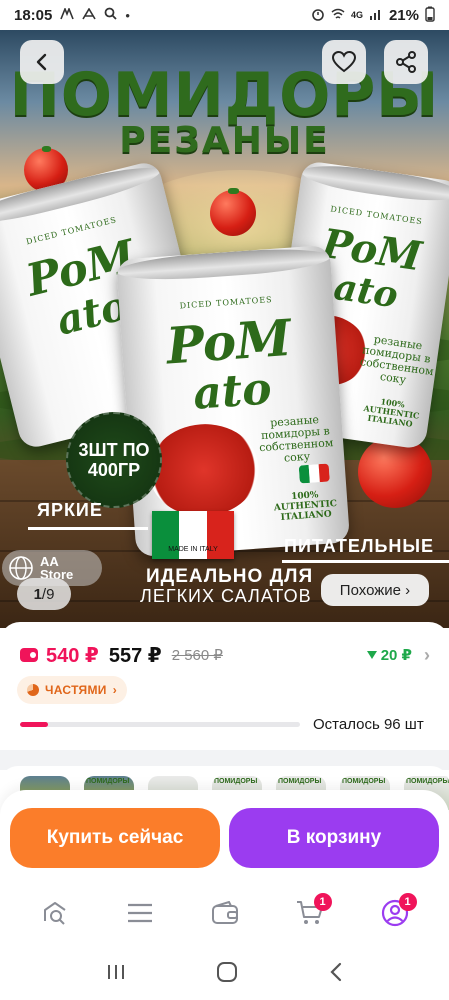  I want to click on catalog-icon, so click(139, 913).